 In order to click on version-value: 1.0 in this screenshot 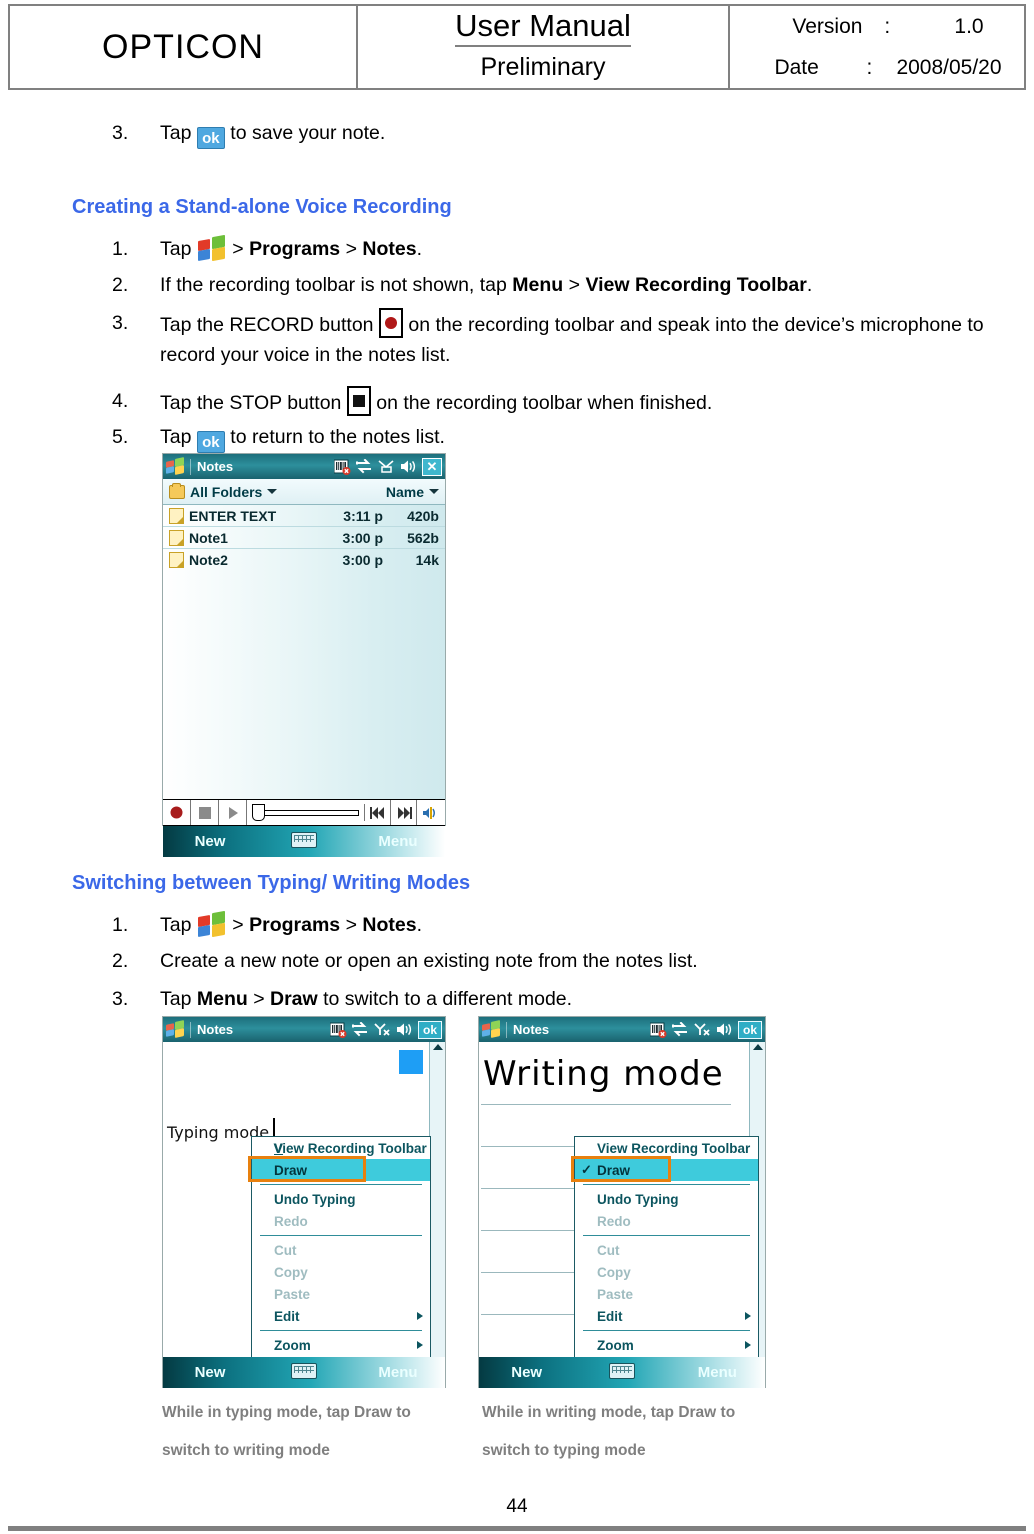, I will do `click(969, 26)`.